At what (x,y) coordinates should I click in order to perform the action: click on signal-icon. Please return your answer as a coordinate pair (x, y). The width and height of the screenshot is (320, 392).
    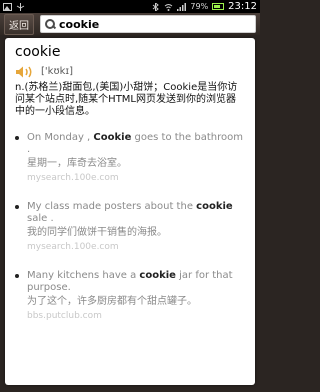
    Looking at the image, I should click on (182, 6).